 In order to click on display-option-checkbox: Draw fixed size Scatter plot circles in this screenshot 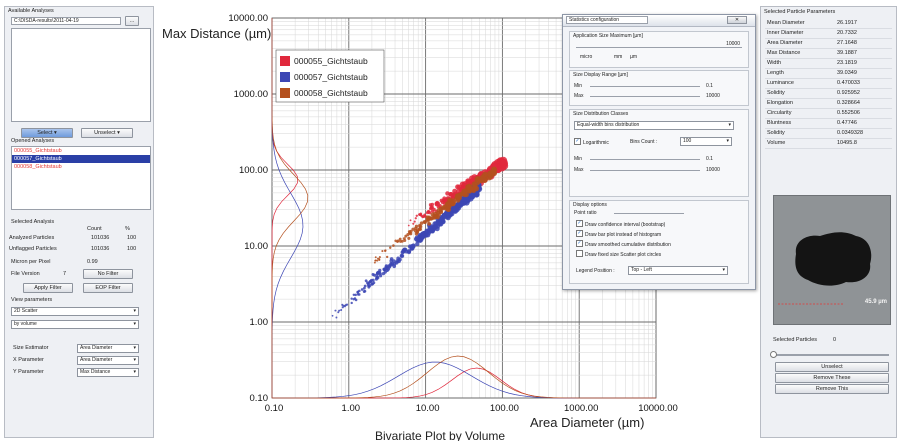, I will do `click(618, 254)`.